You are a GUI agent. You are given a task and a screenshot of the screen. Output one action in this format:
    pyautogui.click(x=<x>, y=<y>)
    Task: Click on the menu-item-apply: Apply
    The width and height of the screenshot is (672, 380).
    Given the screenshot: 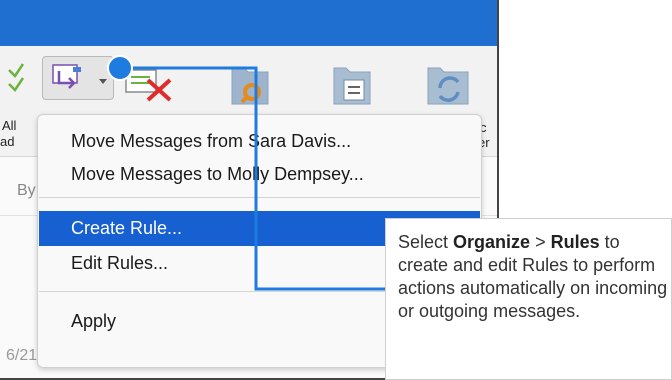 What is the action you would take?
    pyautogui.click(x=93, y=321)
    